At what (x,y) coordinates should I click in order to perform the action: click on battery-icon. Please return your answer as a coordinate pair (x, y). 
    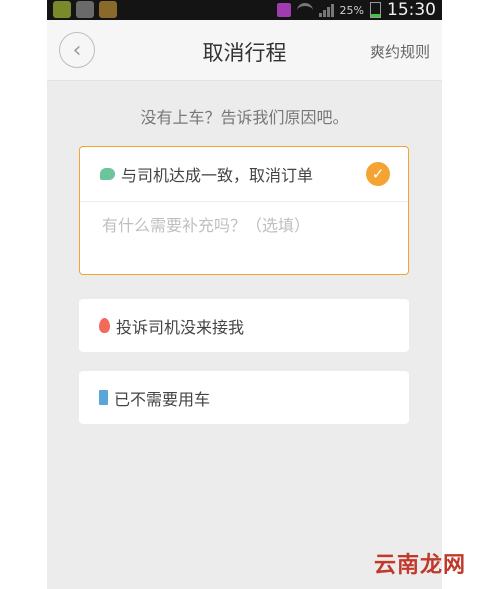
    Looking at the image, I should click on (375, 10).